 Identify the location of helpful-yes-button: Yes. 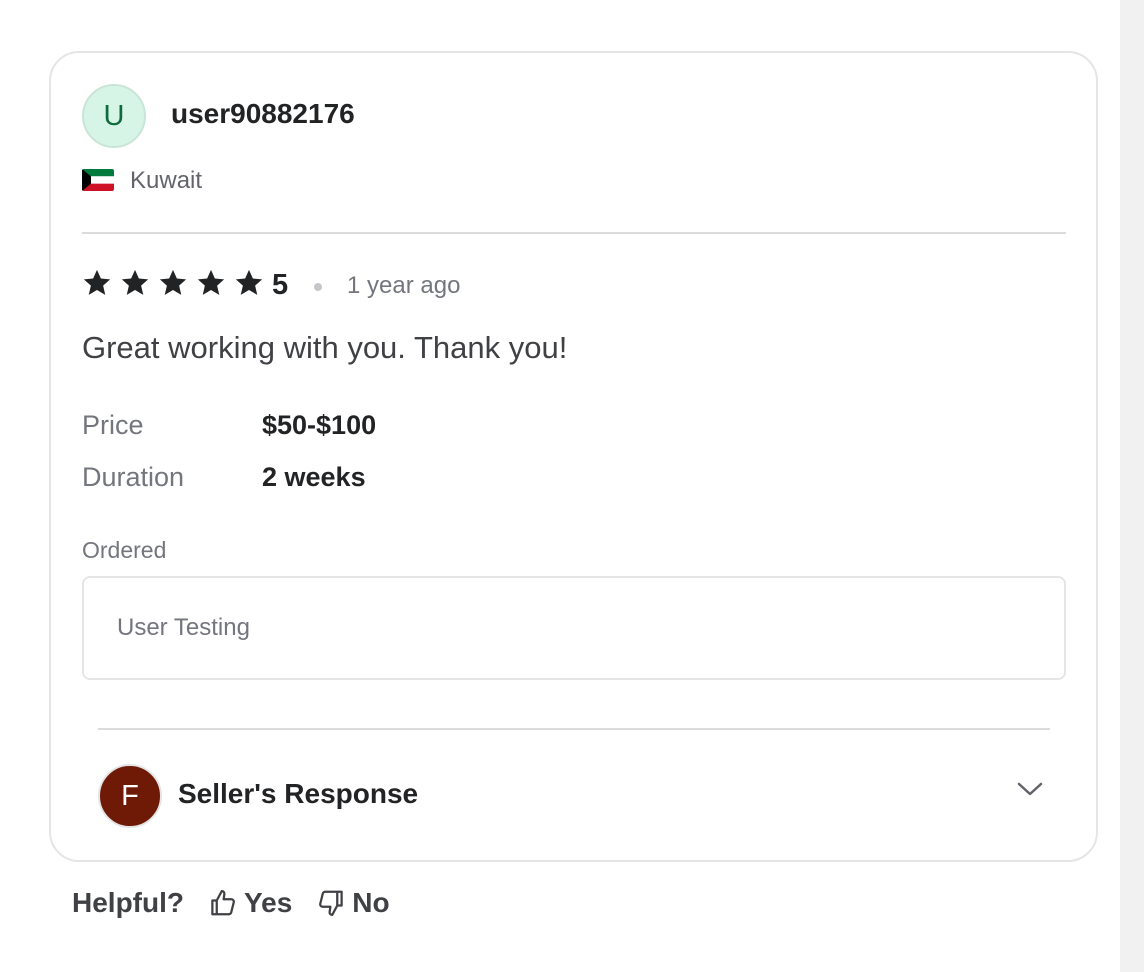
(250, 903).